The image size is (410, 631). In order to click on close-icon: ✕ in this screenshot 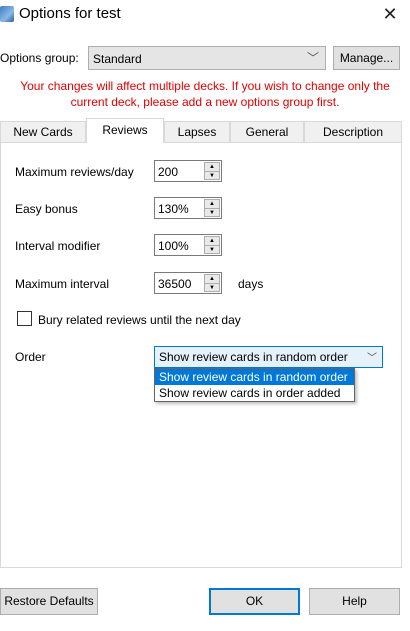, I will do `click(390, 14)`.